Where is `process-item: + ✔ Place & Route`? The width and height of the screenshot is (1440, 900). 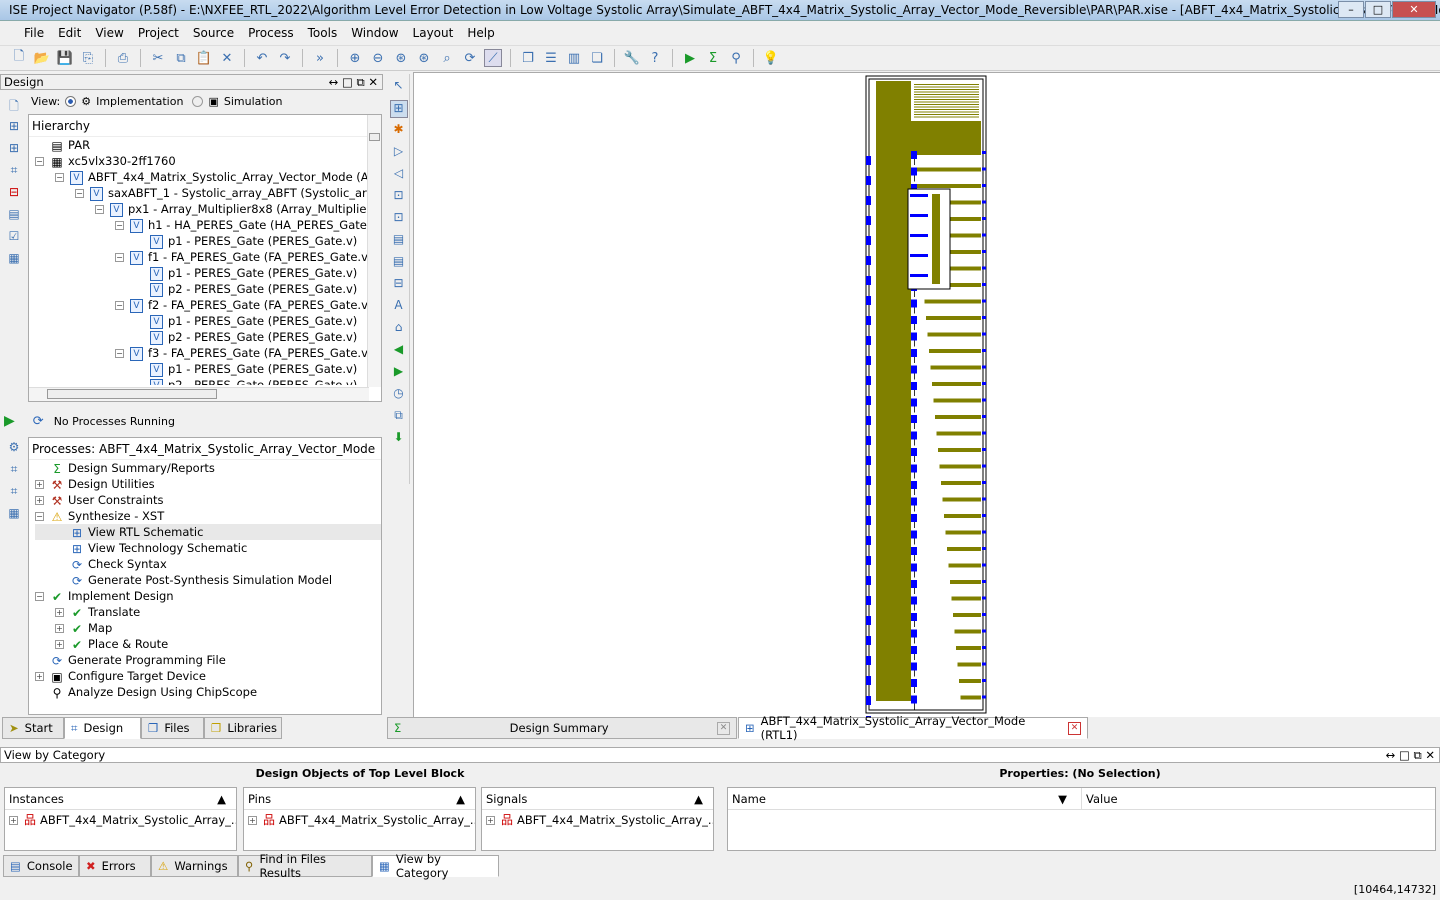
process-item: + ✔ Place & Route is located at coordinates (208, 644).